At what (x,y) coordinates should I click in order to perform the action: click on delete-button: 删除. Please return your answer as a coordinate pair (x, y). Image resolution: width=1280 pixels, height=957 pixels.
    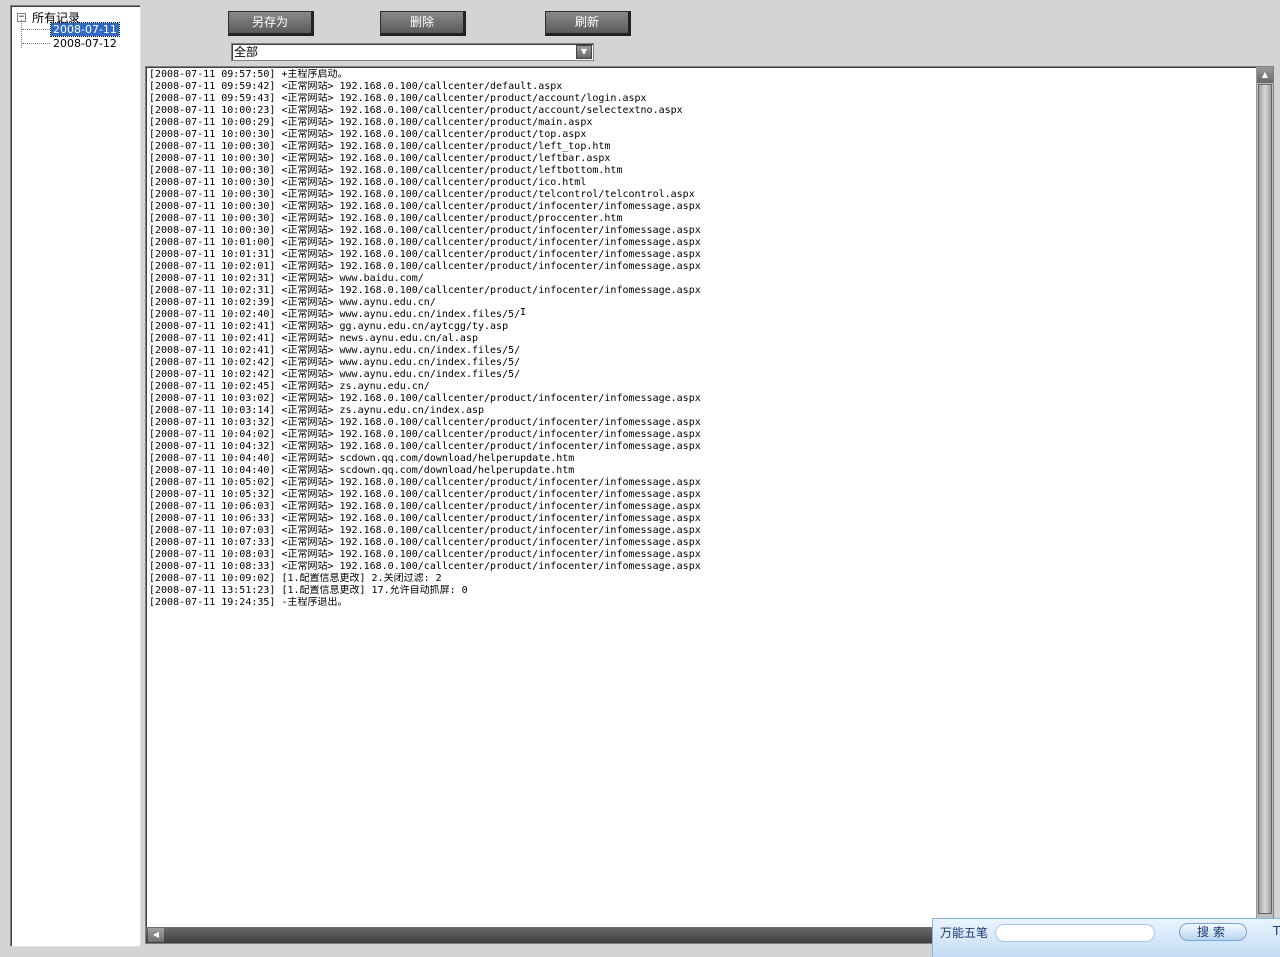
    Looking at the image, I should click on (423, 23).